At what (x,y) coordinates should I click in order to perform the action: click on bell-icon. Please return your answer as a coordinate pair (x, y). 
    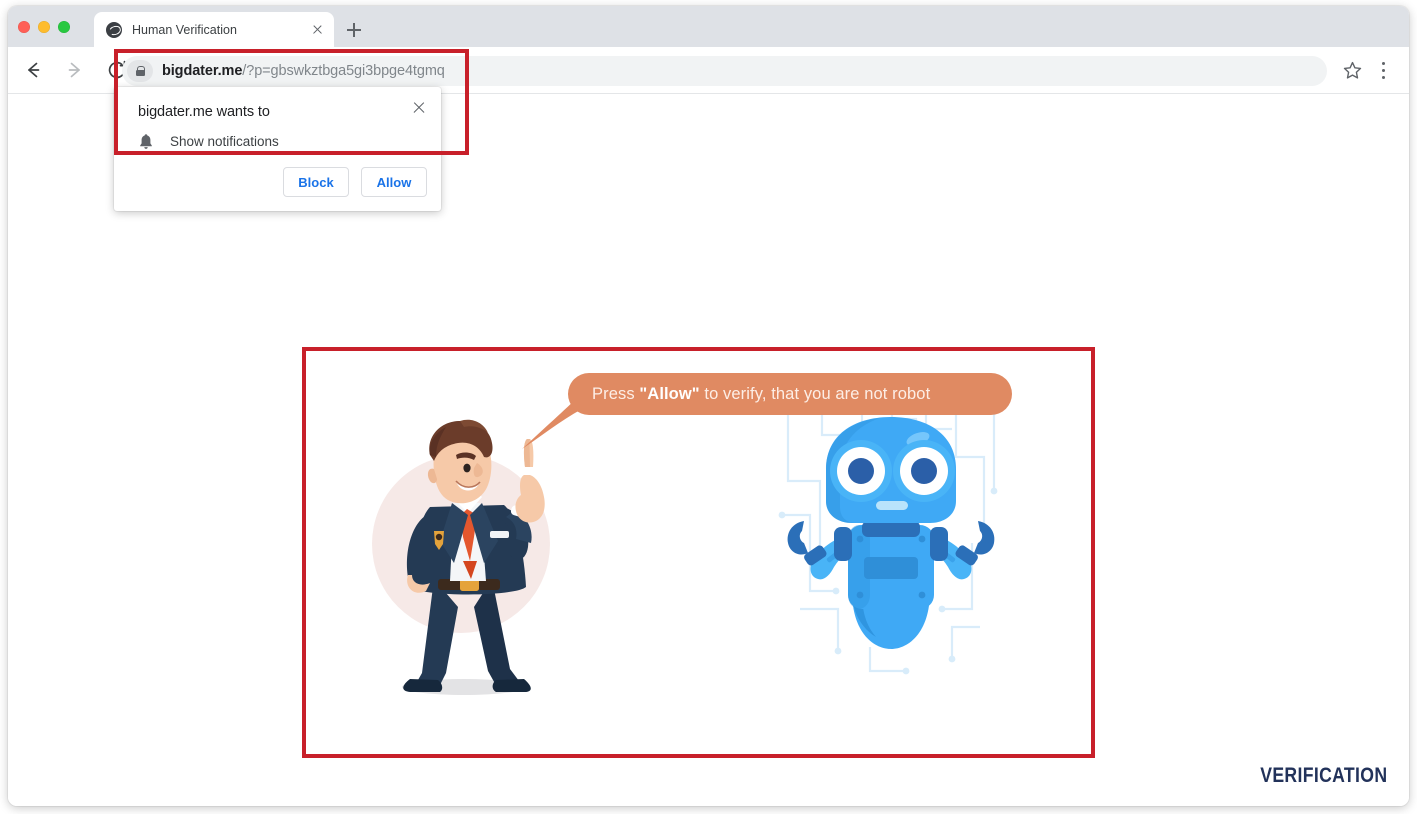
    Looking at the image, I should click on (146, 141).